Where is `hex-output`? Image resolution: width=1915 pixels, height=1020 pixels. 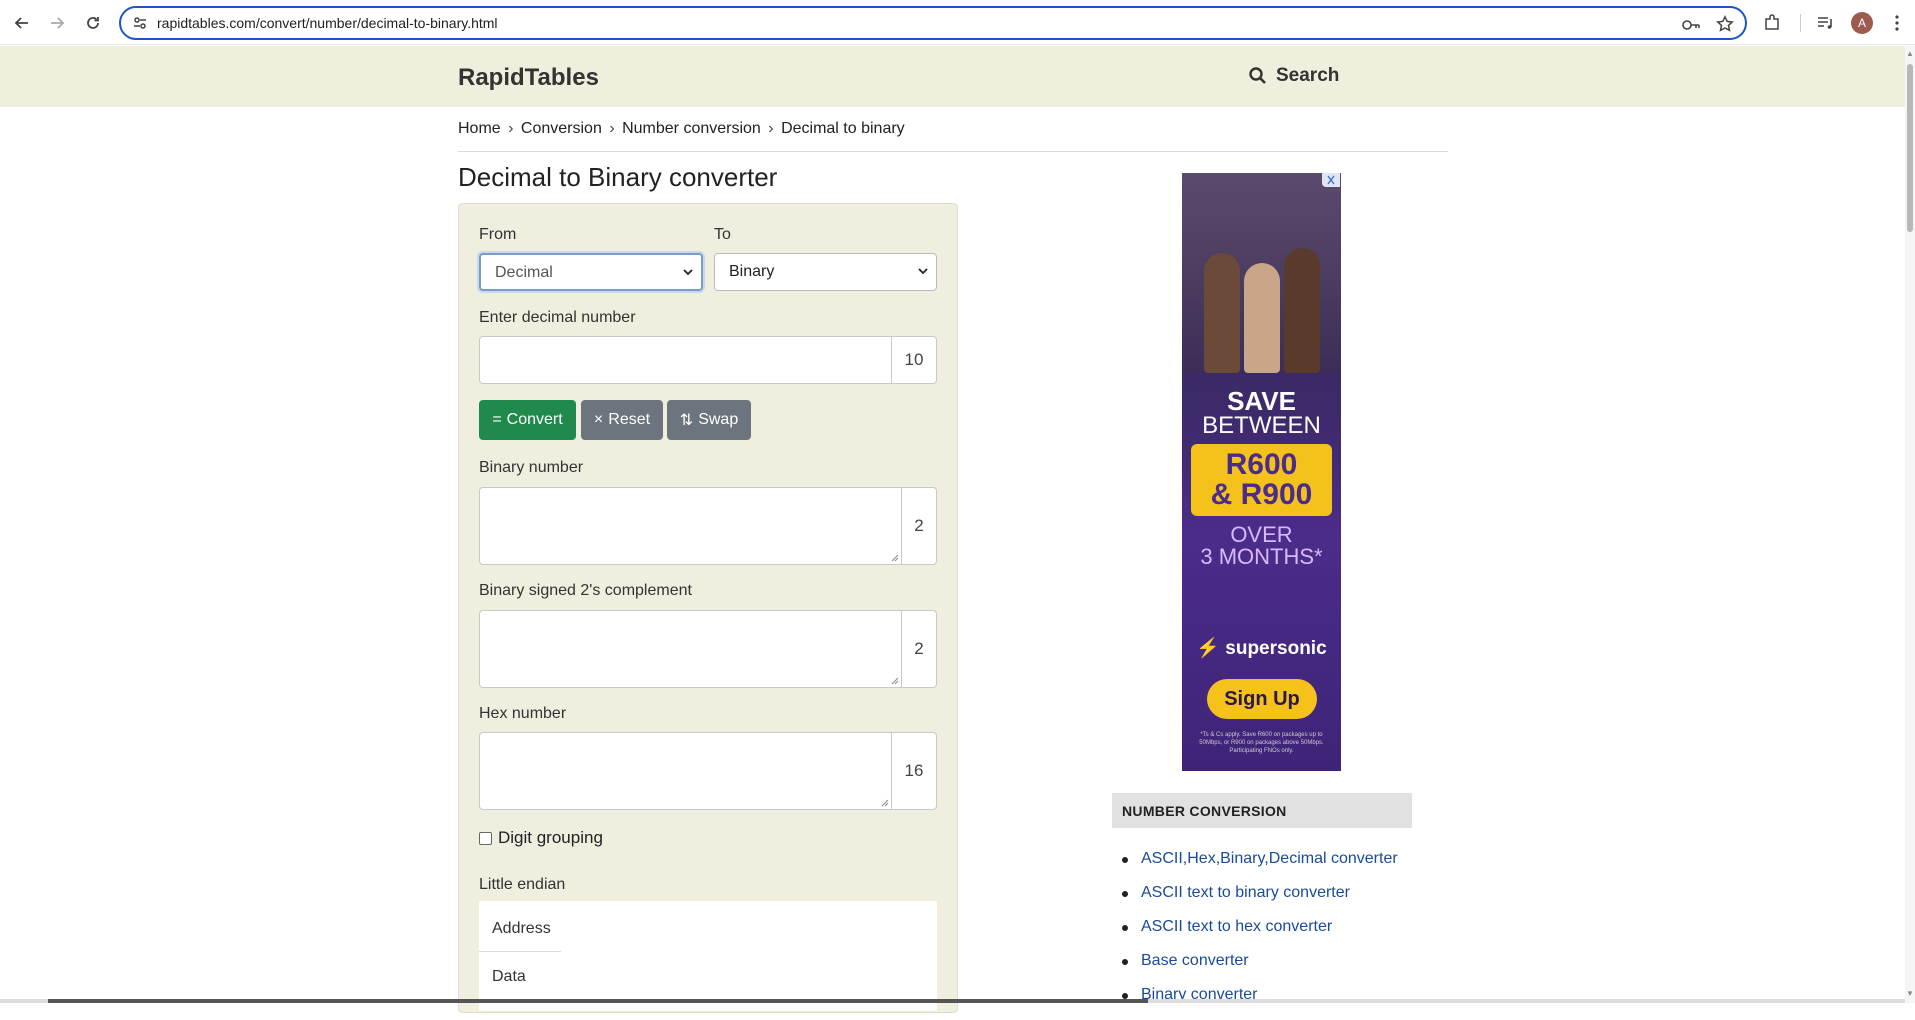
hex-output is located at coordinates (685, 771).